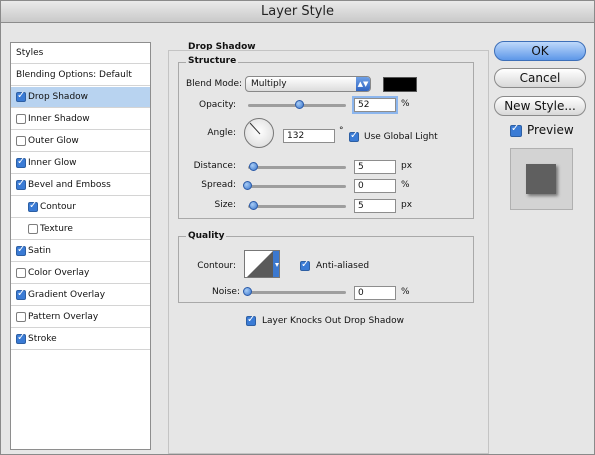 The width and height of the screenshot is (595, 455). I want to click on layer-knocks-out-checkbox, so click(251, 320).